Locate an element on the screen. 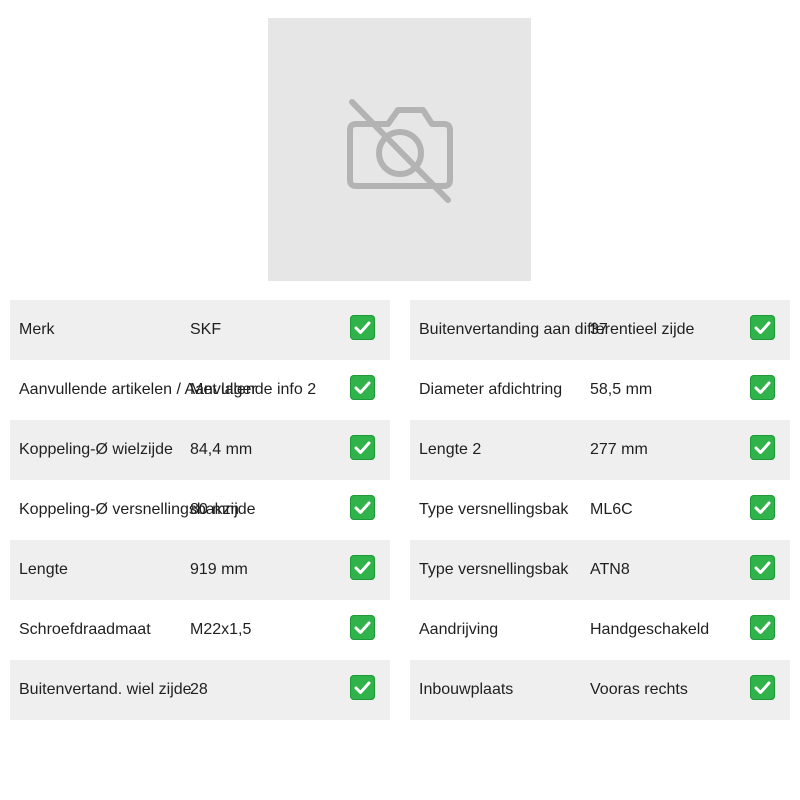  no-photo-icon is located at coordinates (400, 151).